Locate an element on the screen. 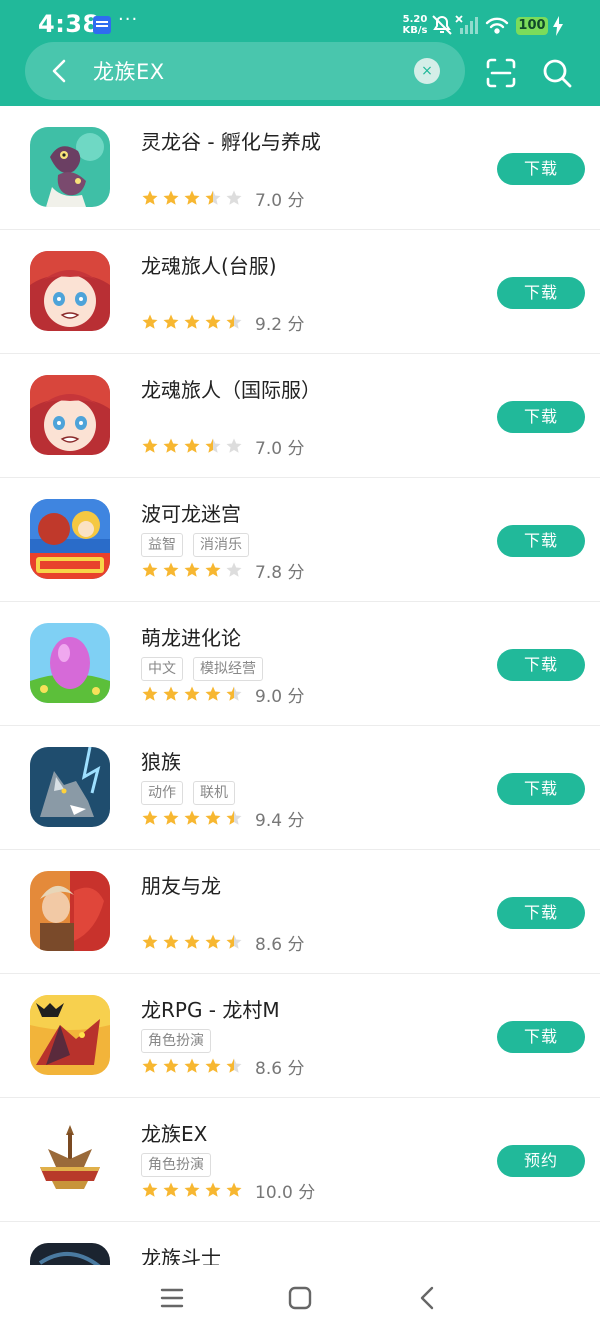 The image size is (600, 1333). app-list-item: 龙族EX 角色扮演 10.0 分 预约 is located at coordinates (300, 1160).